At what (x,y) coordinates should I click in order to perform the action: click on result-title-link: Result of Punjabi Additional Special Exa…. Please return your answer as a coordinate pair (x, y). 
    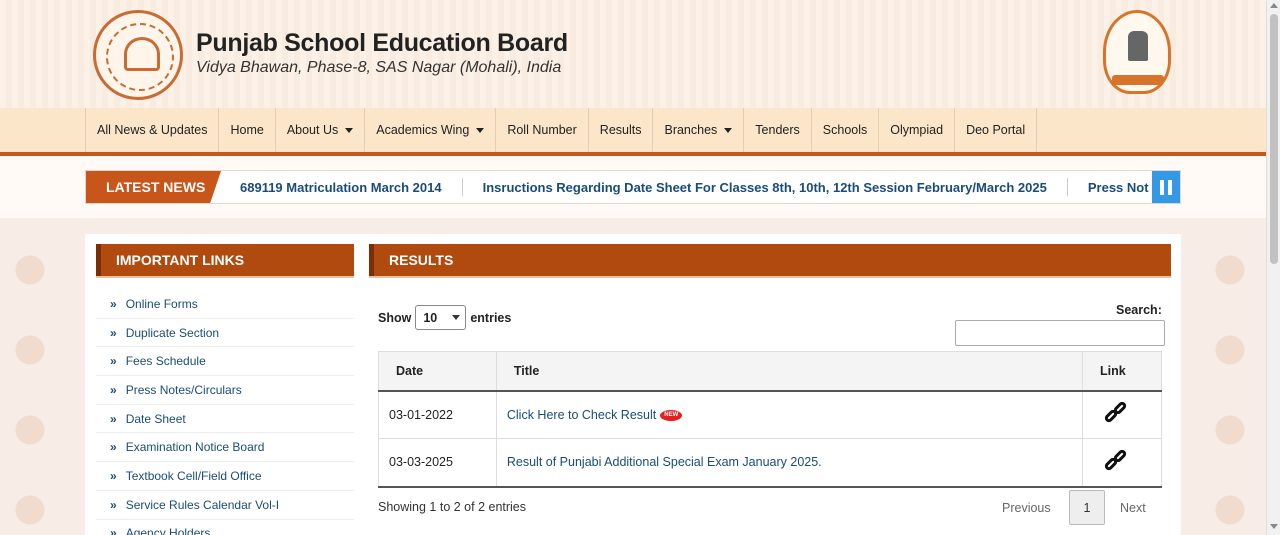
    Looking at the image, I should click on (664, 462).